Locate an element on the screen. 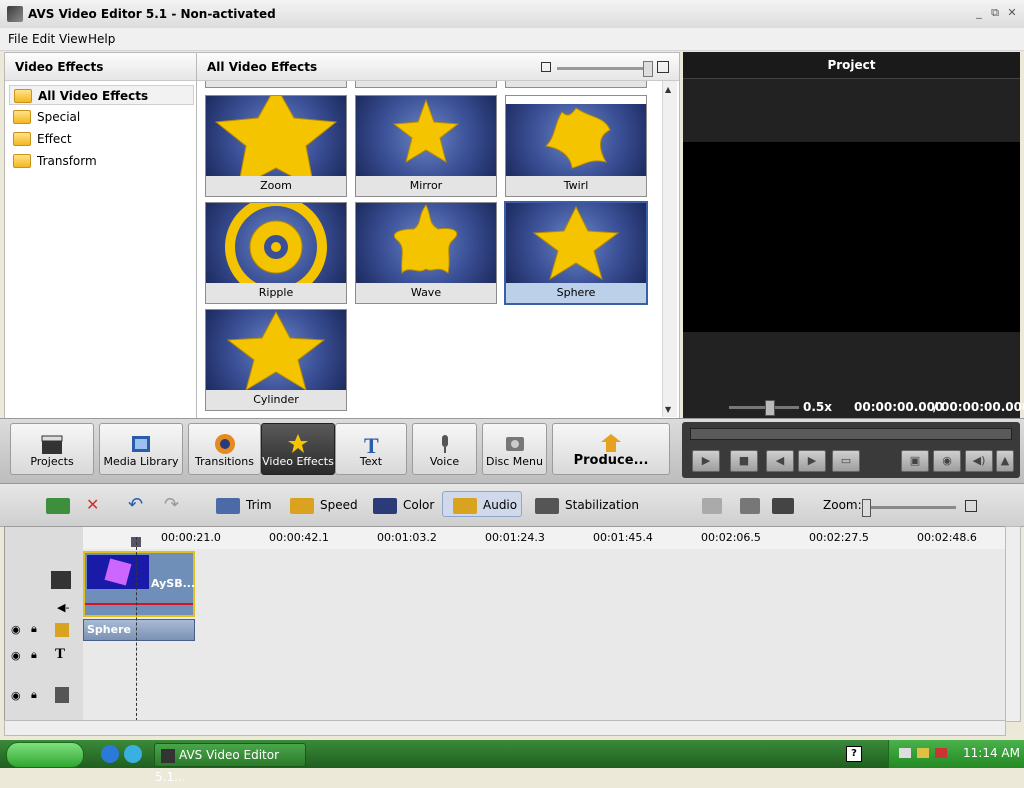  stop-button: ■ is located at coordinates (744, 461).